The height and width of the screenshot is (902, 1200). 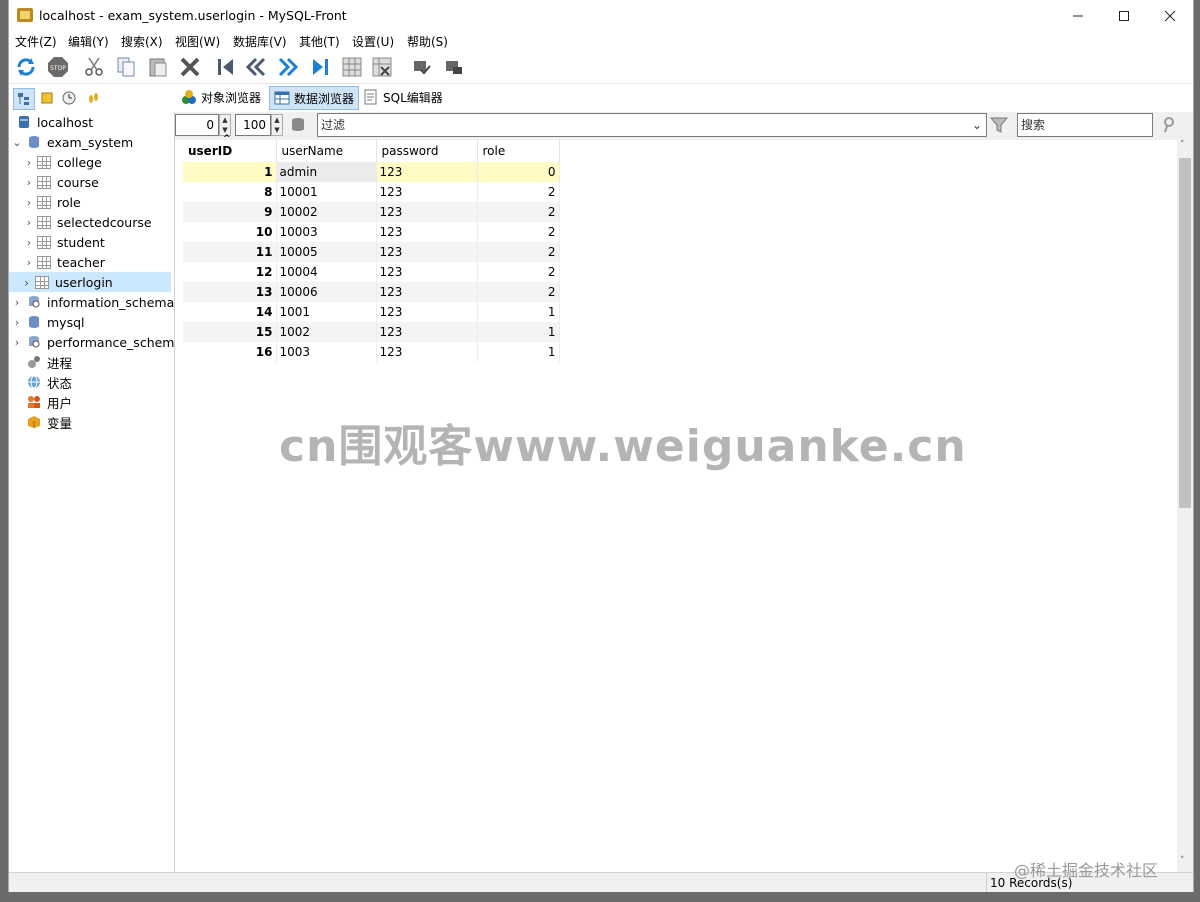 What do you see at coordinates (93, 98) in the screenshot?
I see `sql-history-button` at bounding box center [93, 98].